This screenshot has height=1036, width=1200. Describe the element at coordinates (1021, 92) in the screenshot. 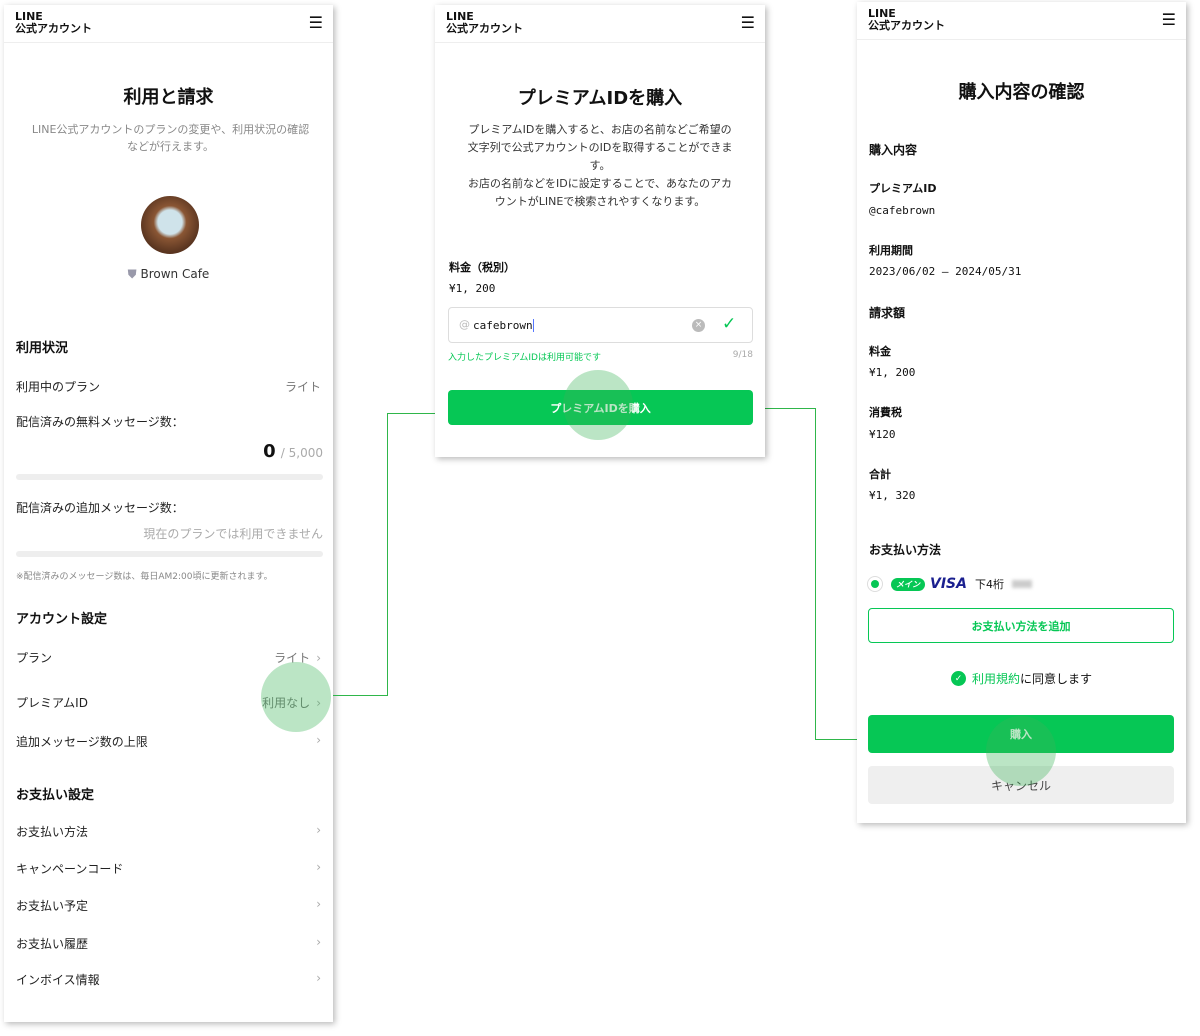

I see `page-title: 購入内容の確認` at that location.